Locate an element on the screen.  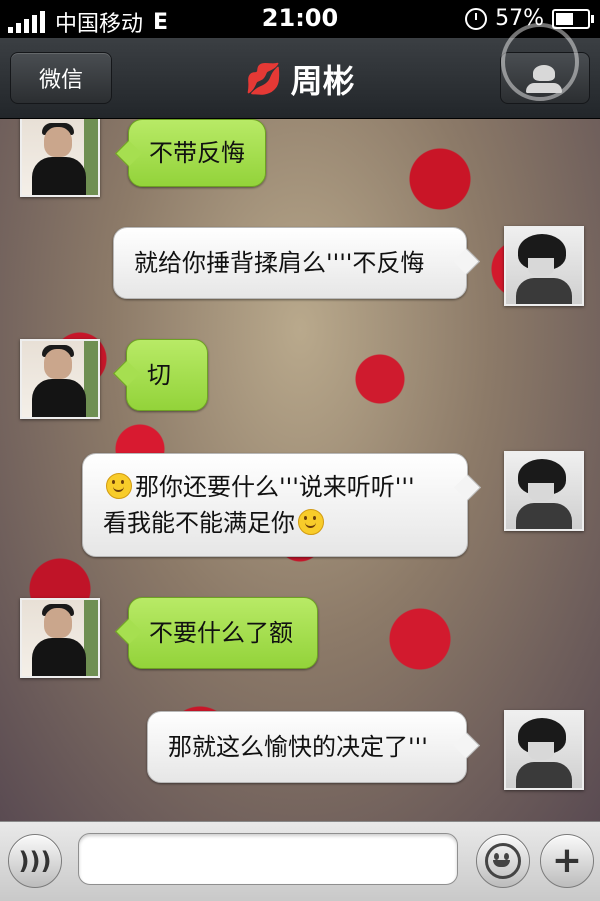
message-line-2: 看我能不能满足你 is located at coordinates (275, 523).